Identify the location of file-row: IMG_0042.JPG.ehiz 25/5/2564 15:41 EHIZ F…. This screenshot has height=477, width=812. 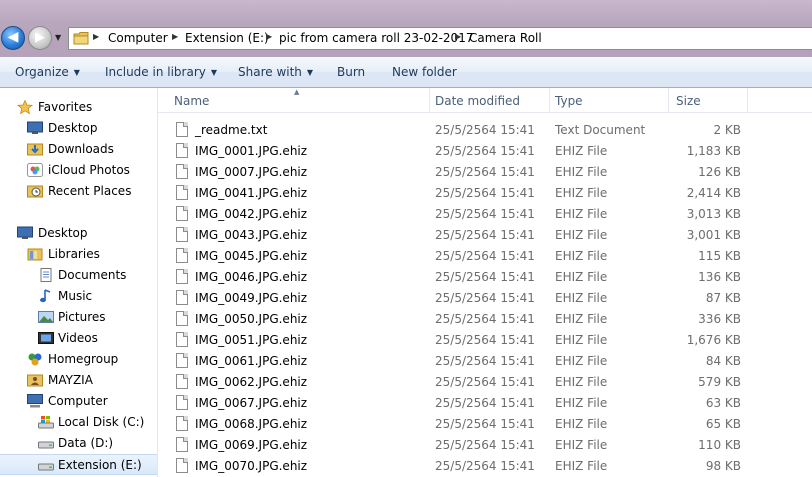
(485, 213).